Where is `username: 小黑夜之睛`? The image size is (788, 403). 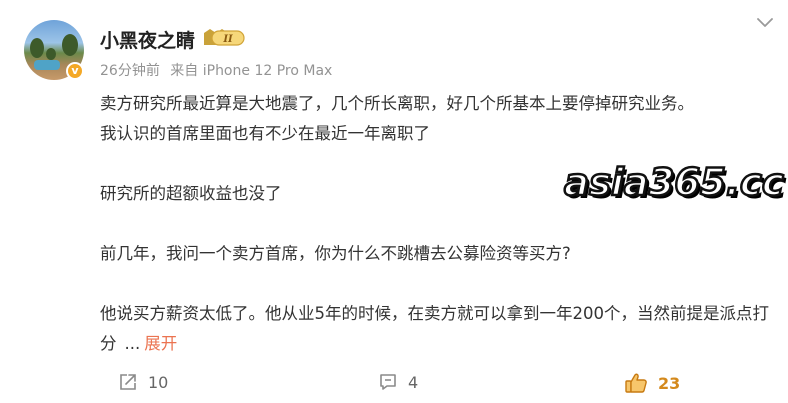 username: 小黑夜之睛 is located at coordinates (147, 39).